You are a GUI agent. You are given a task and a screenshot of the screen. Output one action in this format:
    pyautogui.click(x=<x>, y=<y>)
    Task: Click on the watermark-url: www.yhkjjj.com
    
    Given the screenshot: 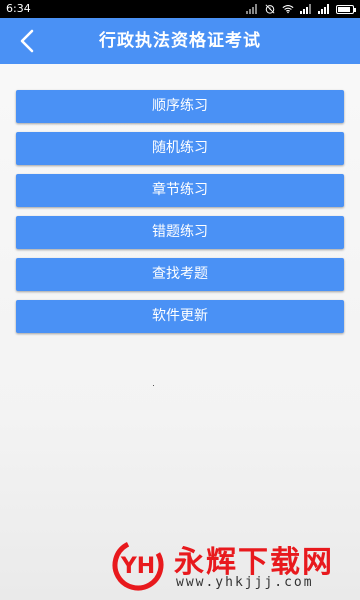 What is the action you would take?
    pyautogui.click(x=245, y=582)
    